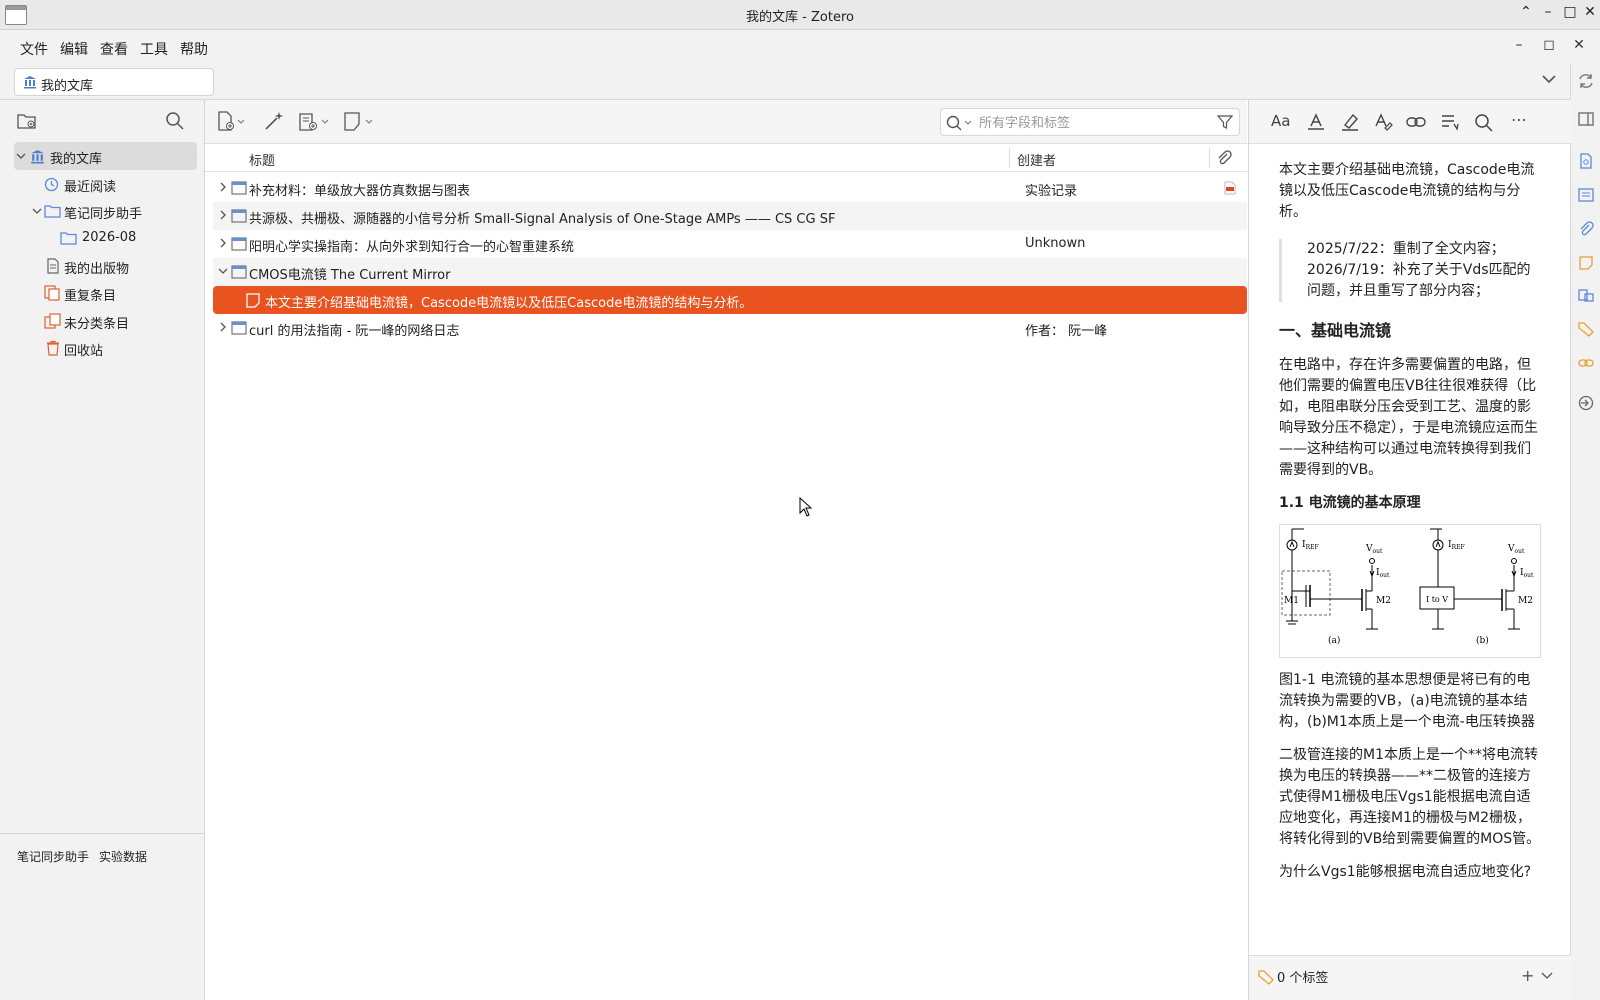 The image size is (1600, 1000). I want to click on more-options-icon: ⋯, so click(1522, 120).